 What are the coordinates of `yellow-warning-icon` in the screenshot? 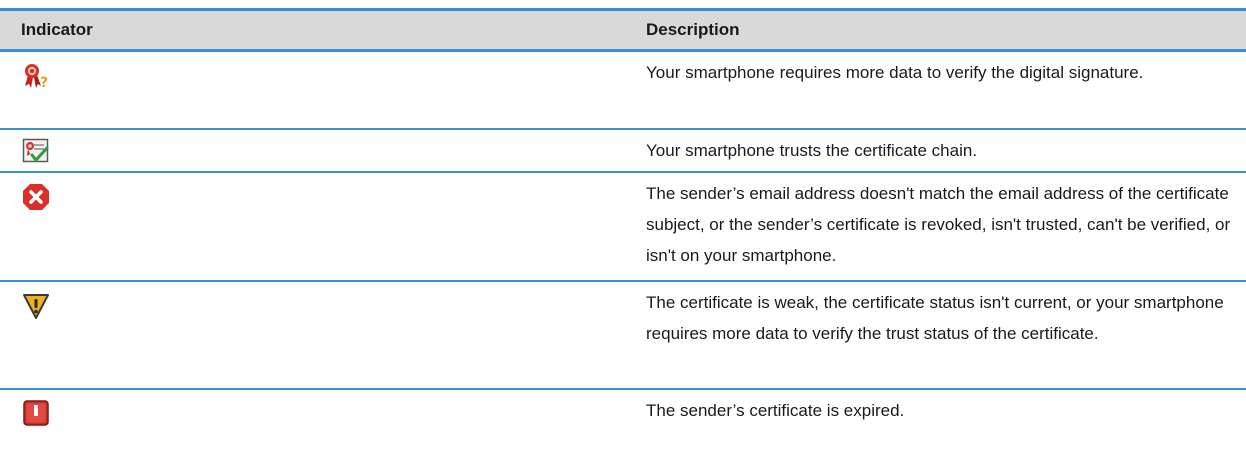 It's located at (36, 306).